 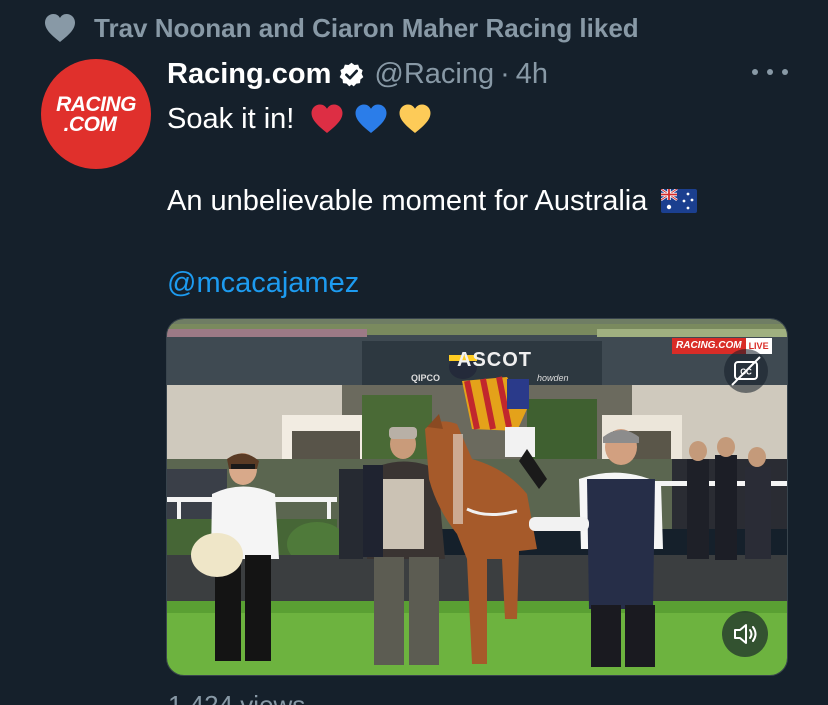 I want to click on closed-captions-icon: CC, so click(x=746, y=371).